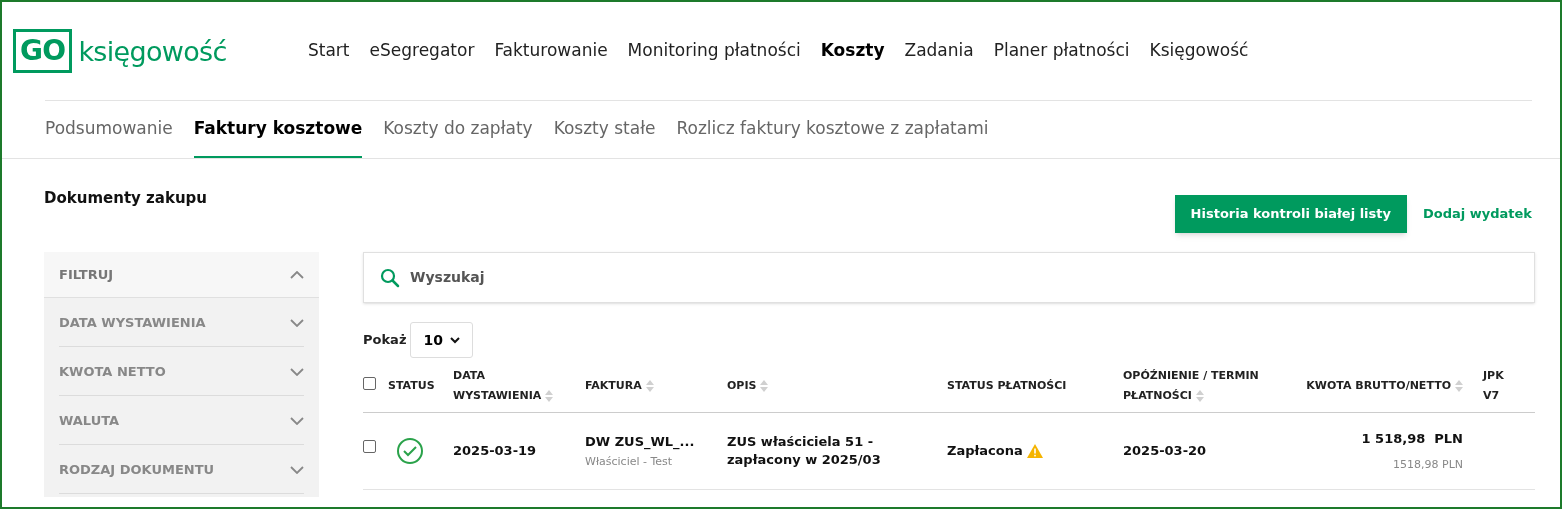 The width and height of the screenshot is (1562, 509). Describe the element at coordinates (422, 51) in the screenshot. I see `nav-item: eSegregator` at that location.